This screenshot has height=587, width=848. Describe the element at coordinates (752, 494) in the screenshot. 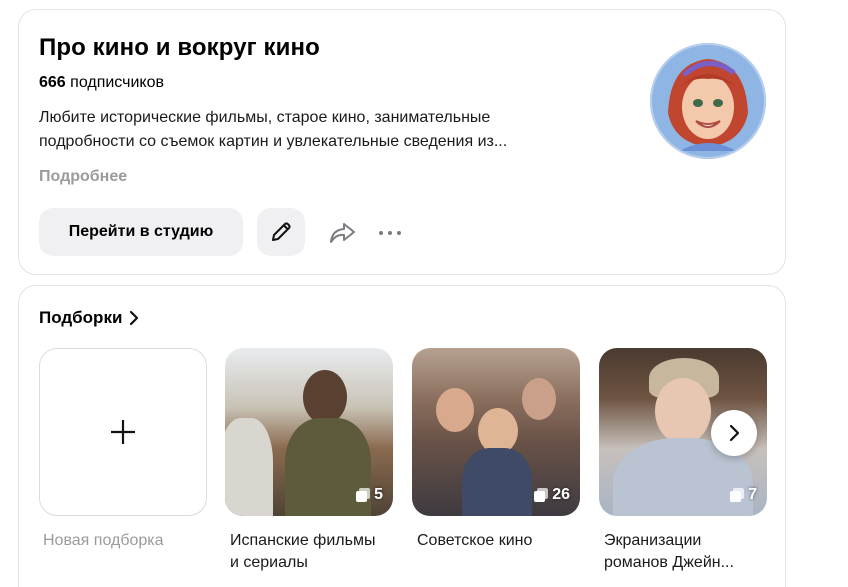

I see `collection-count-value: 7` at that location.